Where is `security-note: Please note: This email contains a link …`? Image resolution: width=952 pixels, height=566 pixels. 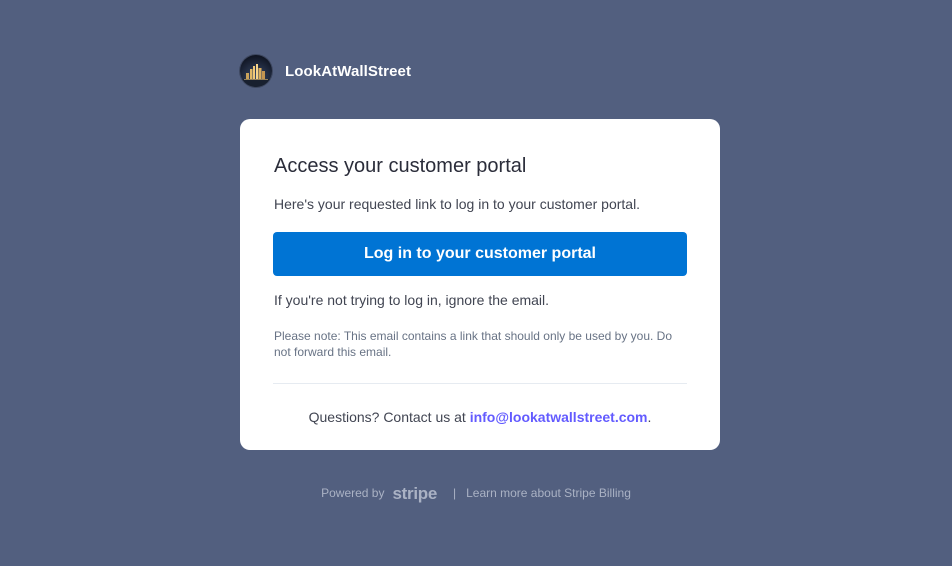 security-note: Please note: This email contains a link … is located at coordinates (473, 344).